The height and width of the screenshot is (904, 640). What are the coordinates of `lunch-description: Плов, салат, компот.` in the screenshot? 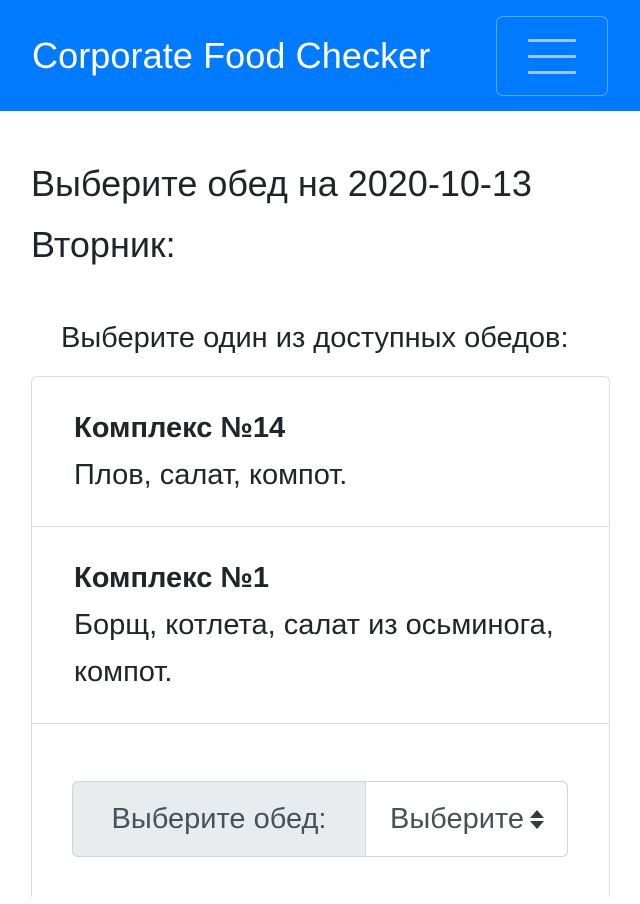 It's located at (211, 475).